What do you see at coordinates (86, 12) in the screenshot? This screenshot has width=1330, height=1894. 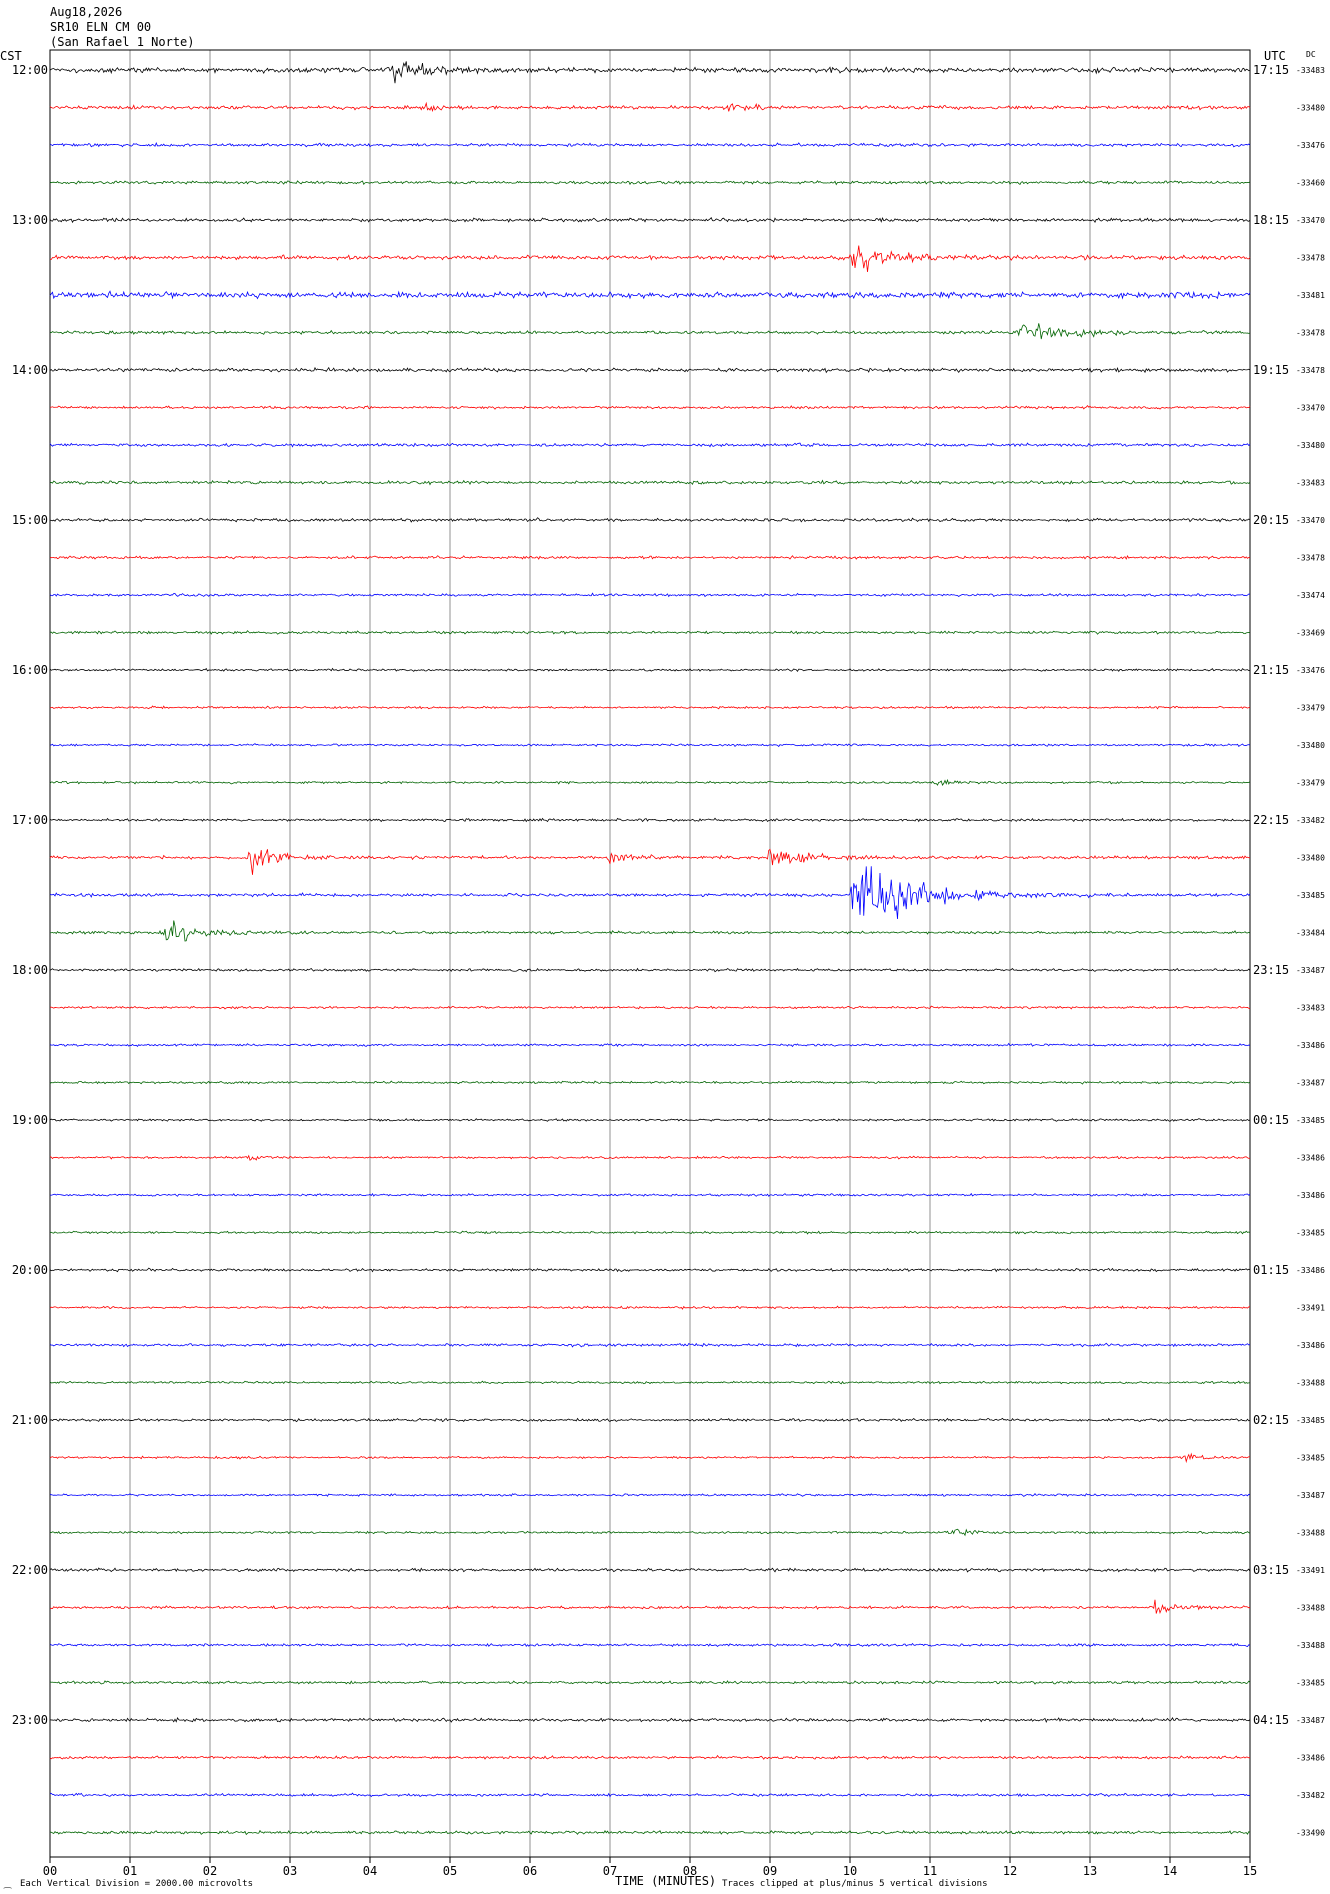 I see `record-date: Aug18,2026` at bounding box center [86, 12].